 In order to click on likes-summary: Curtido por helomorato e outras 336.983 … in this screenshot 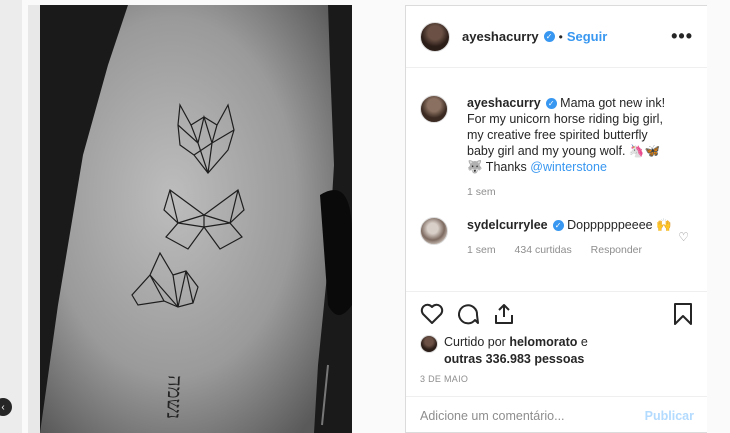, I will do `click(557, 351)`.